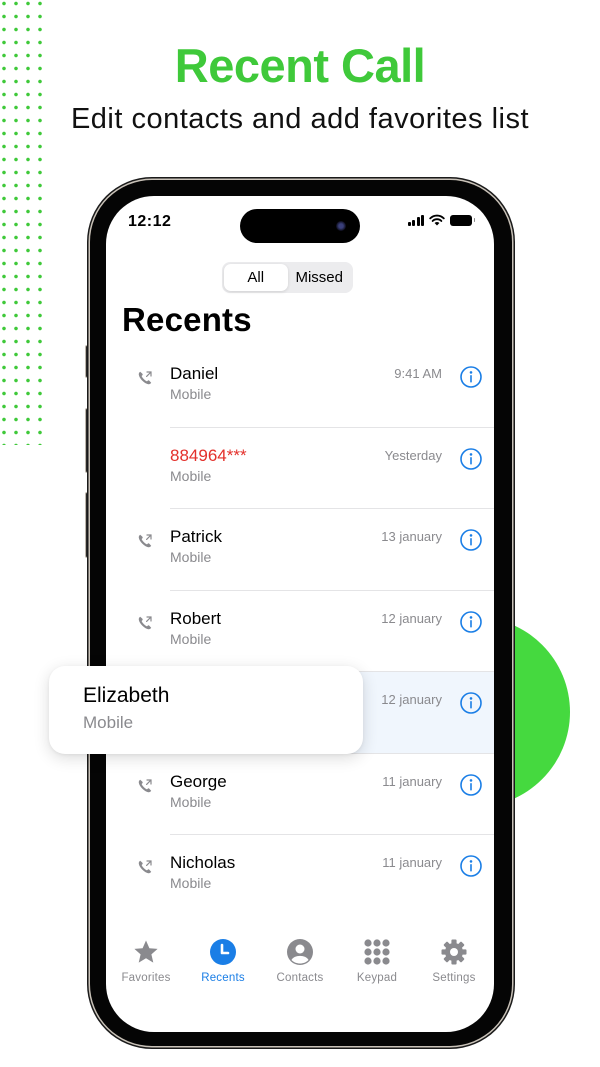 The image size is (600, 1067). What do you see at coordinates (300, 387) in the screenshot?
I see `call-row: Daniel Mobile 9:41 AM` at bounding box center [300, 387].